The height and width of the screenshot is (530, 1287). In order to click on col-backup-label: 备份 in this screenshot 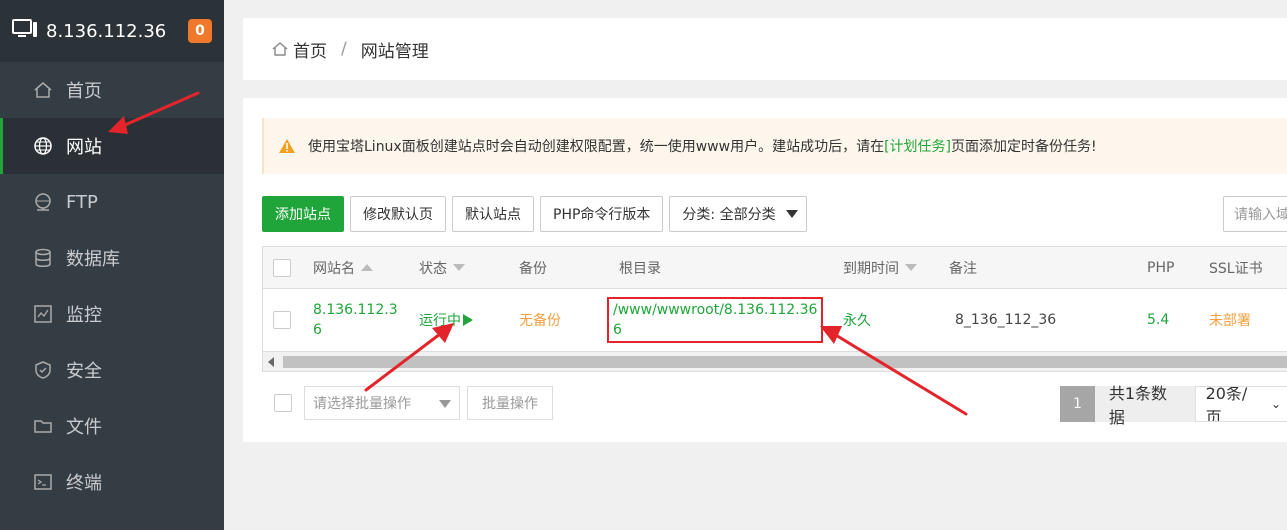, I will do `click(533, 268)`.